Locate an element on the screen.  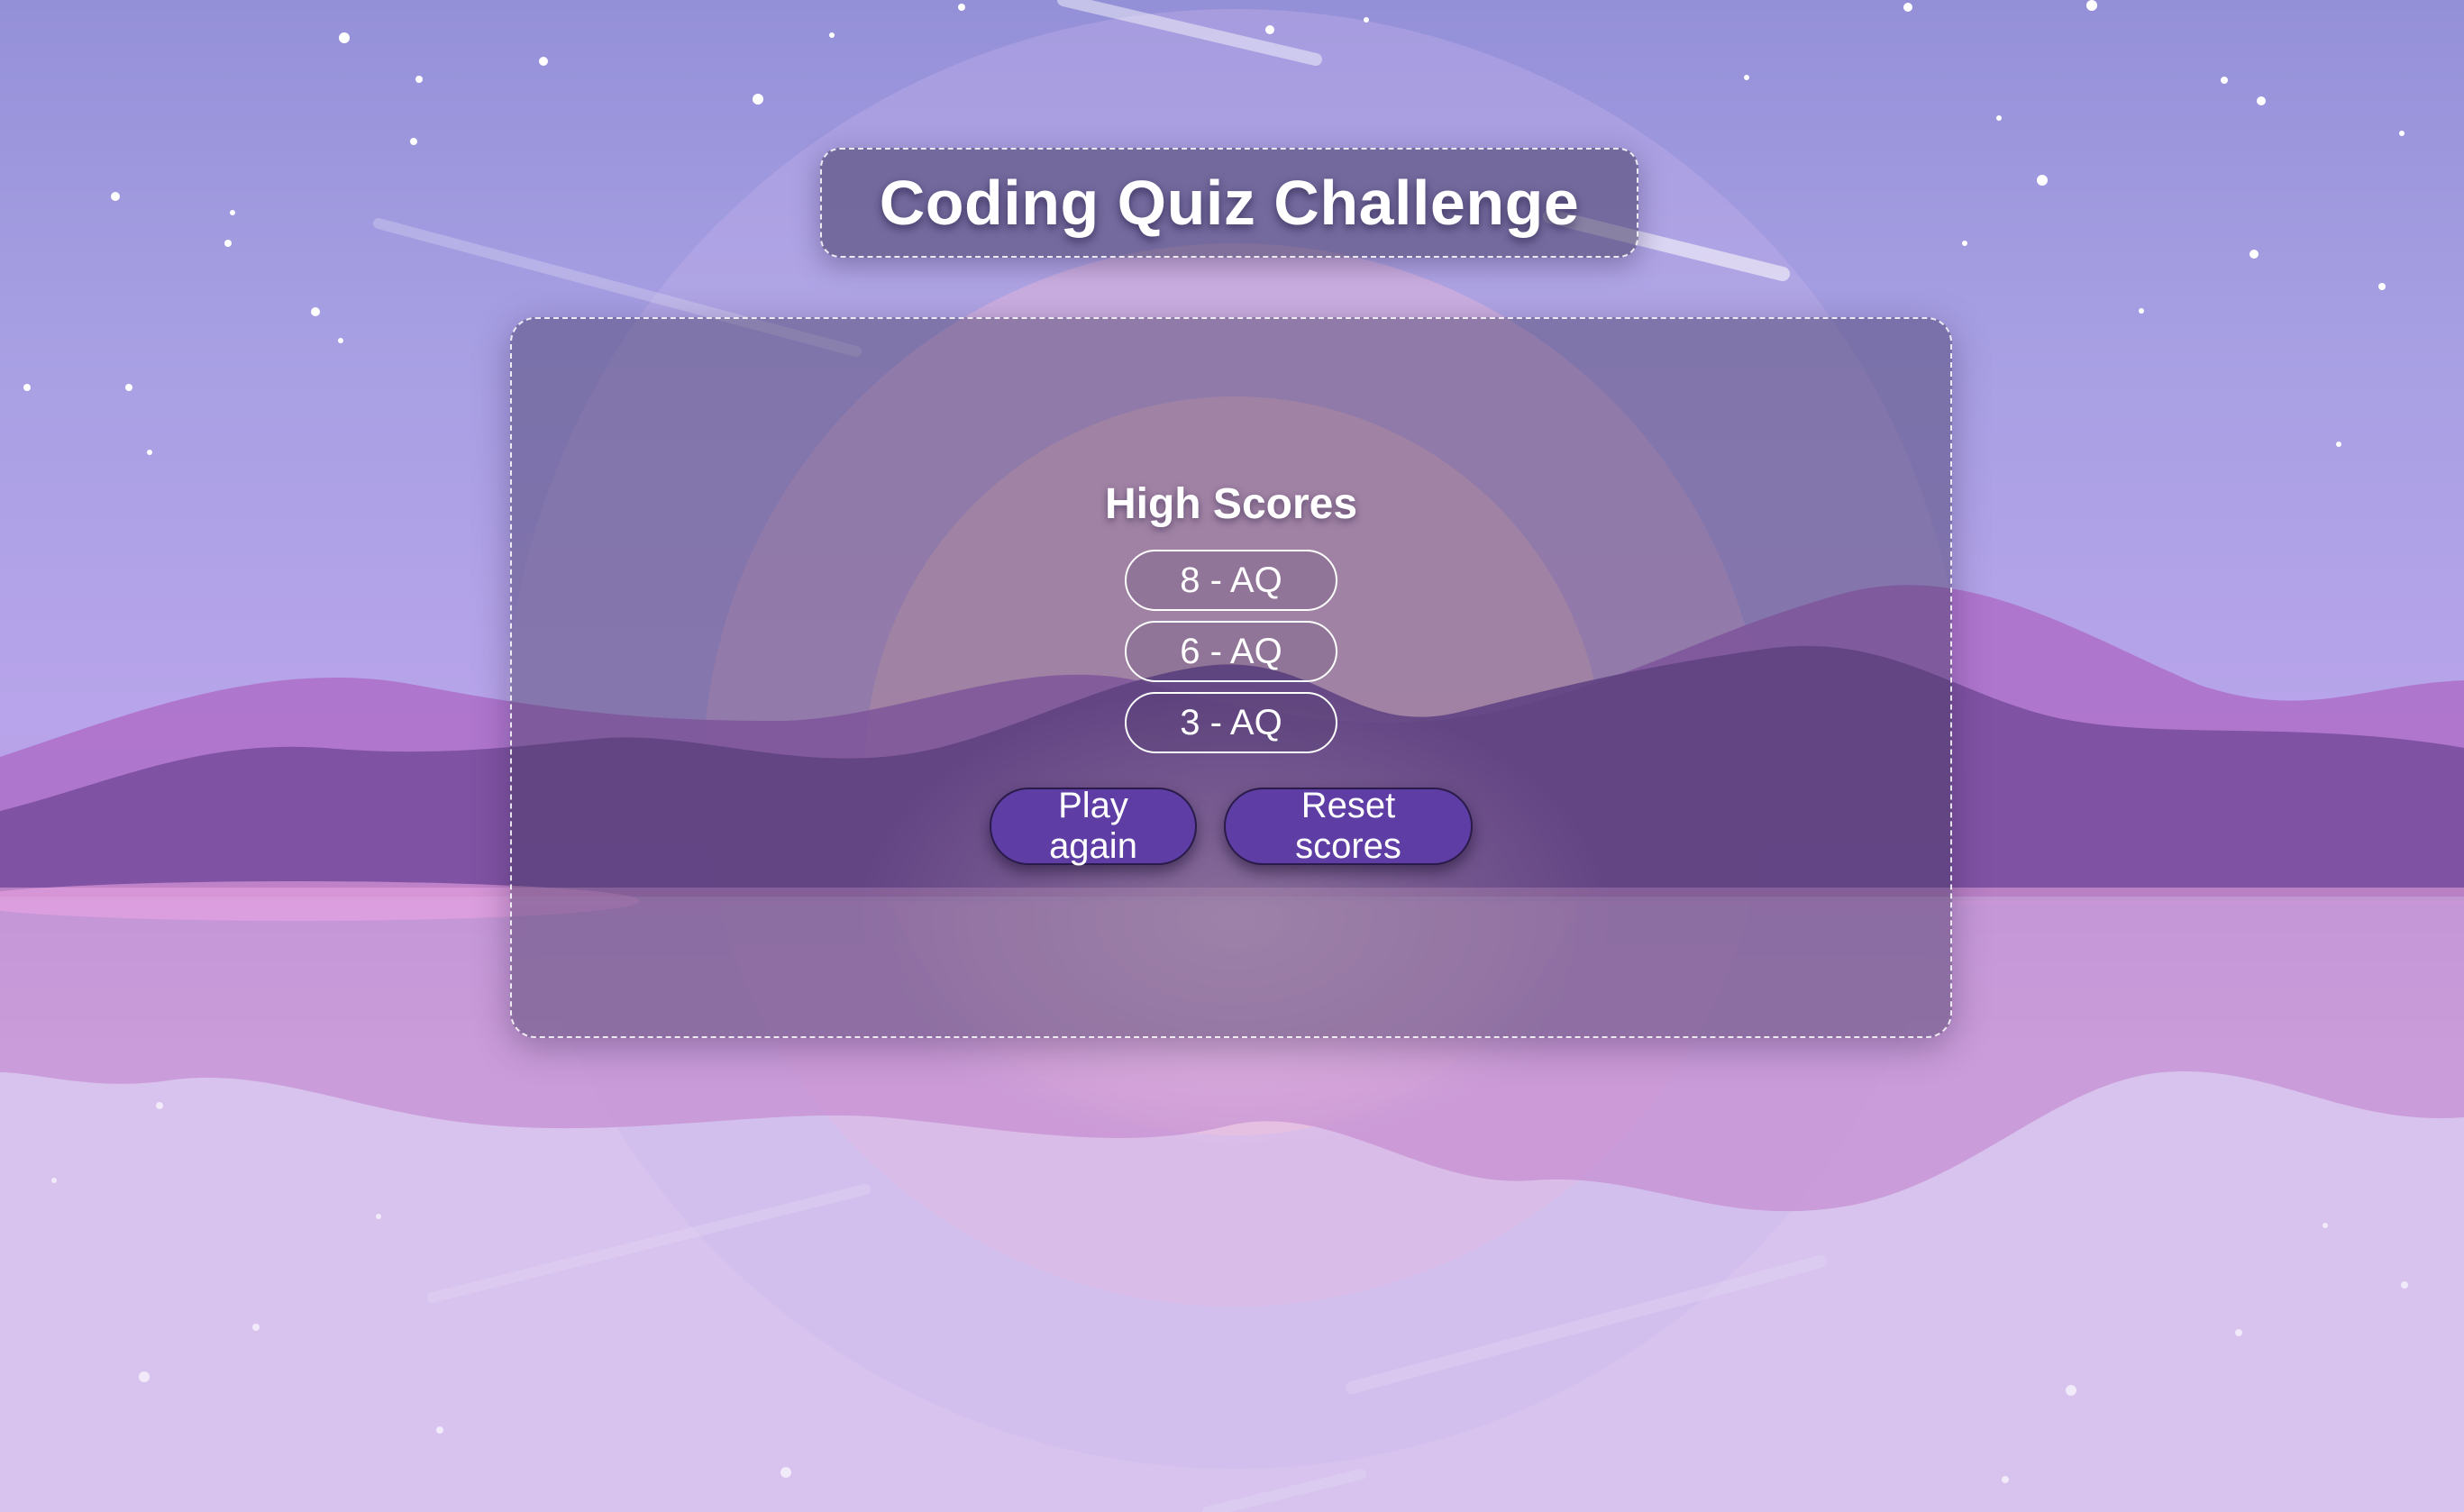
highscores-actions: Play again Reset scores is located at coordinates (1231, 826).